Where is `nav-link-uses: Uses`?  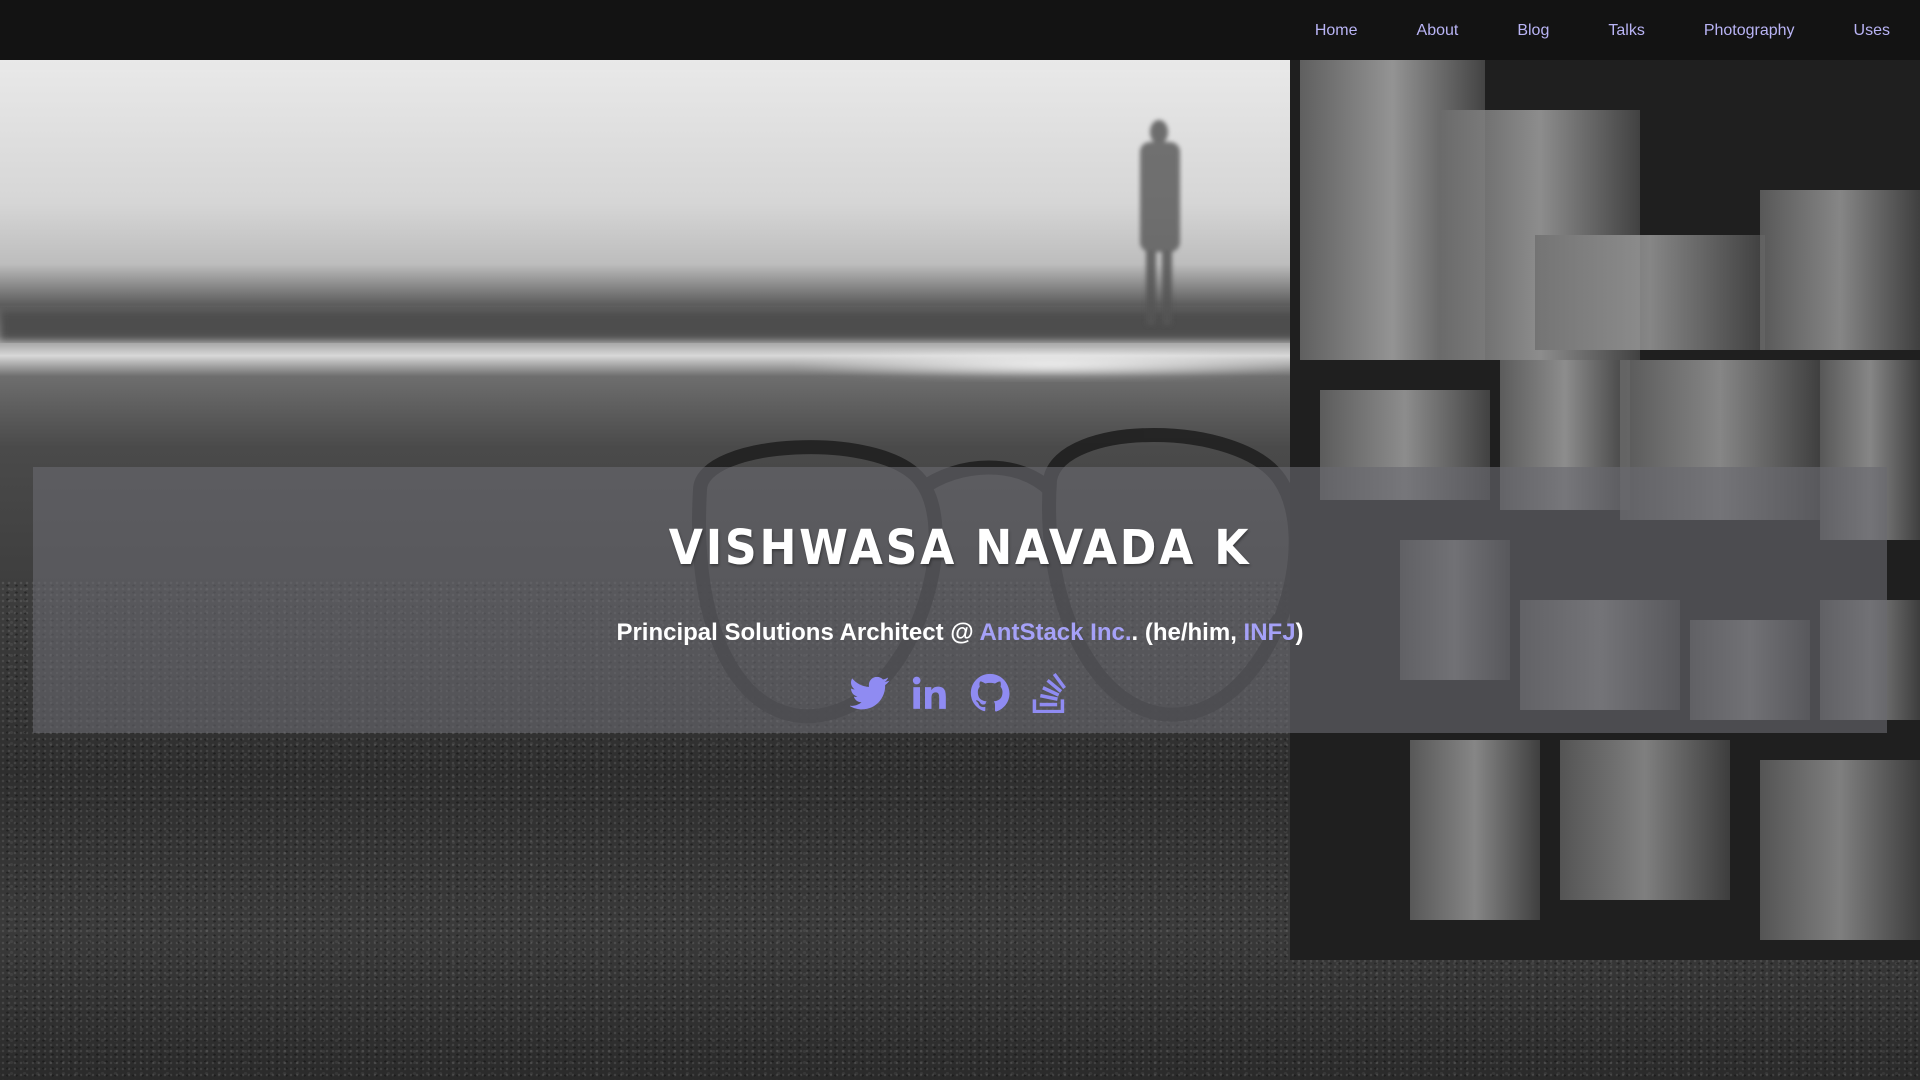
nav-link-uses: Uses is located at coordinates (1872, 30).